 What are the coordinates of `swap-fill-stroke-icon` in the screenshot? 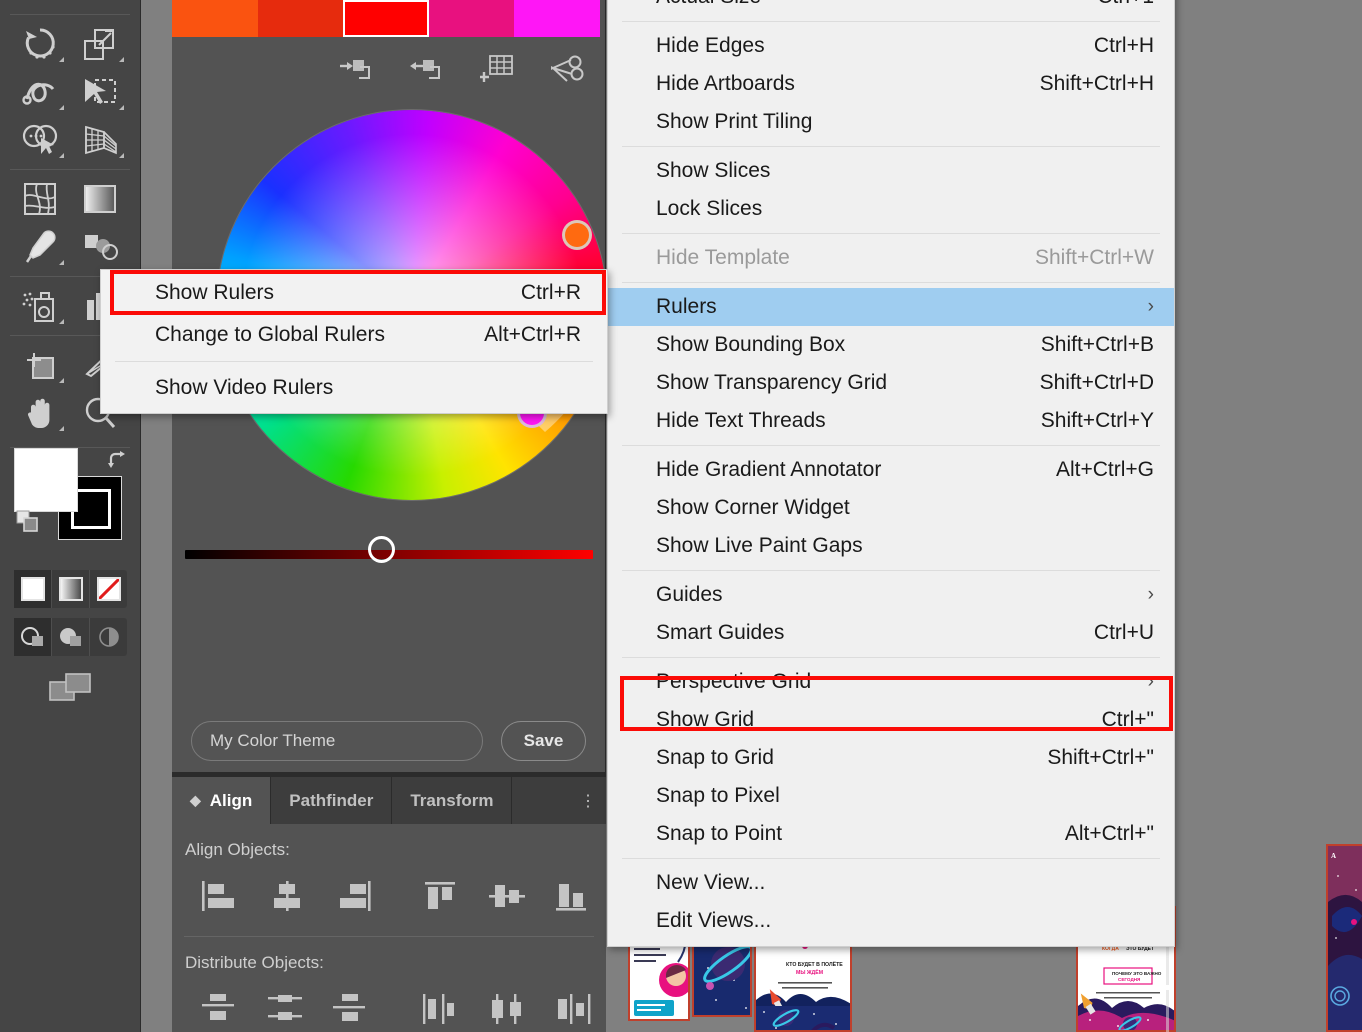 It's located at (117, 461).